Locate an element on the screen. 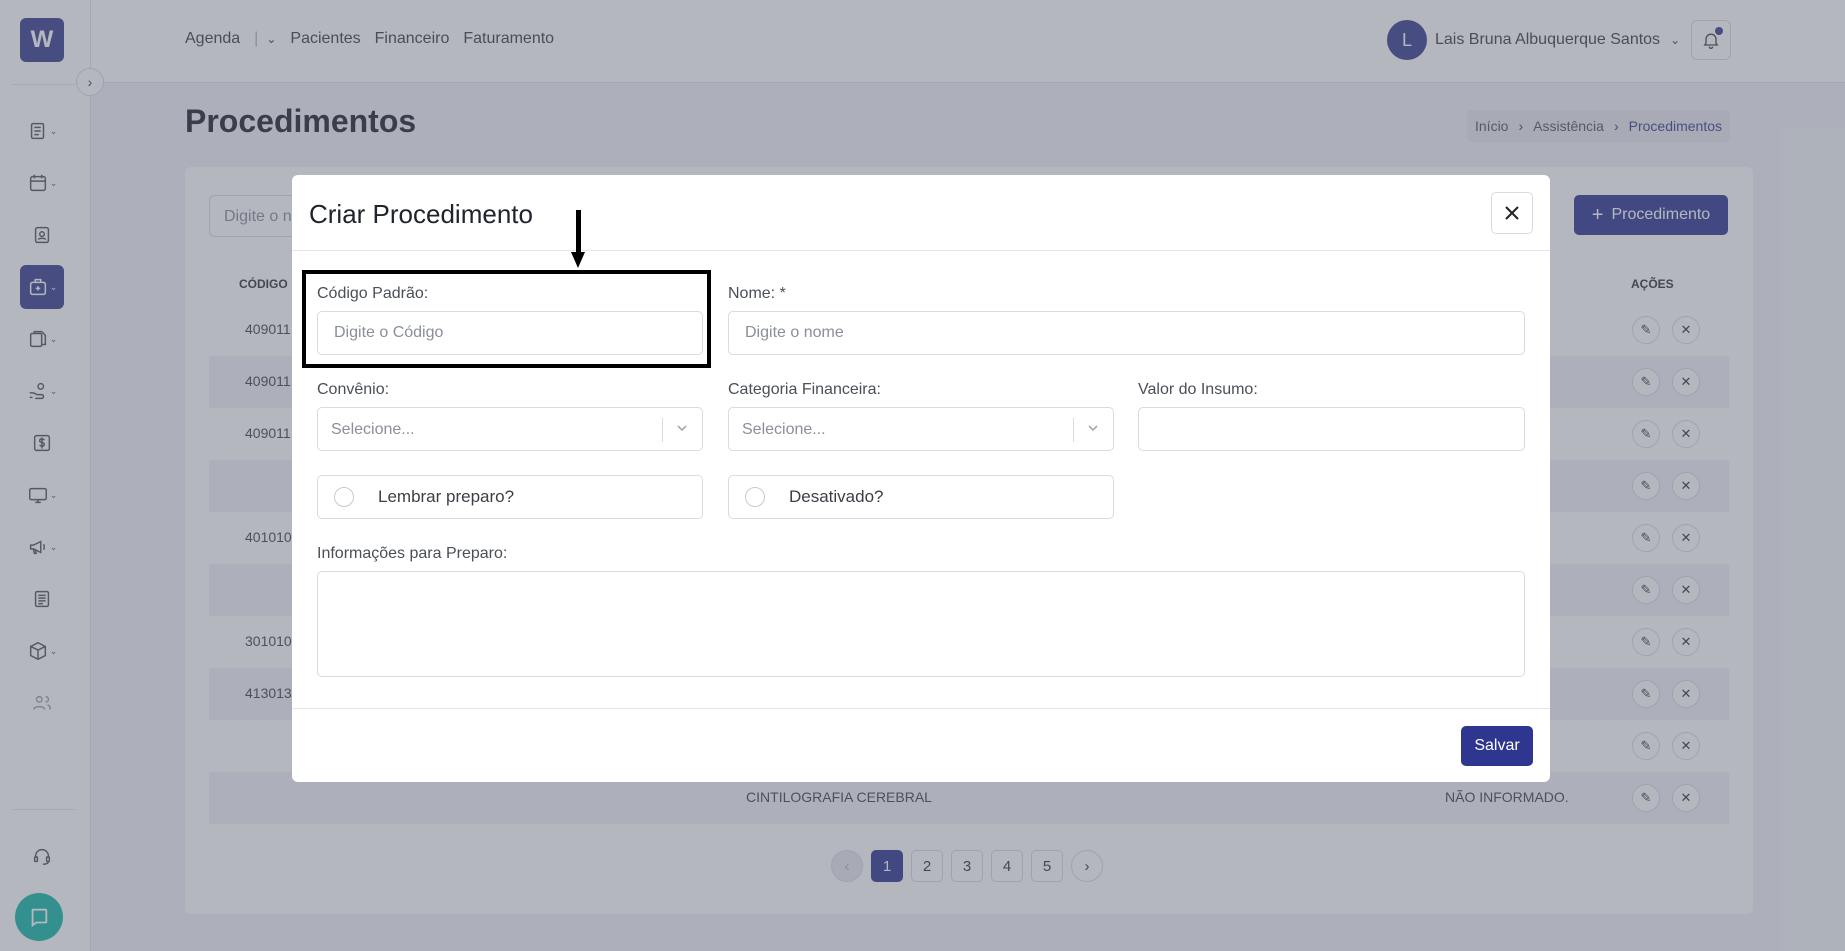 This screenshot has width=1845, height=951. convenio-label: Convênio: is located at coordinates (353, 389).